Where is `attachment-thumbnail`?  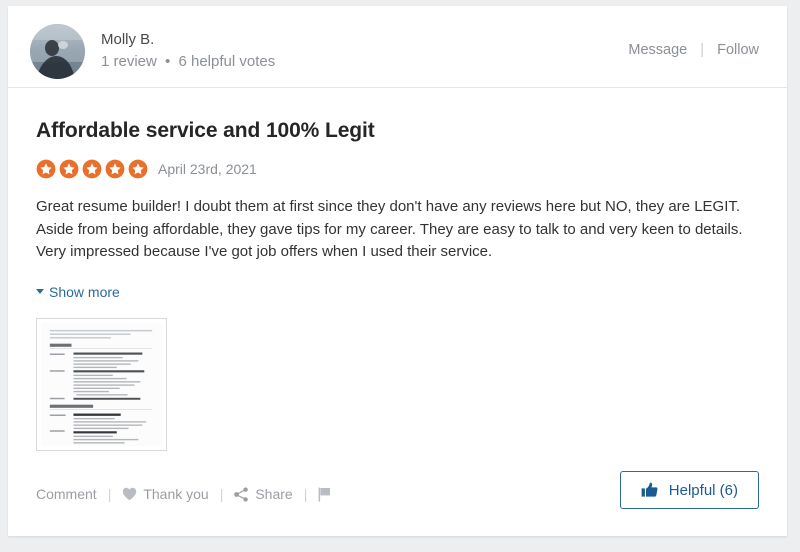
attachment-thumbnail is located at coordinates (101, 384).